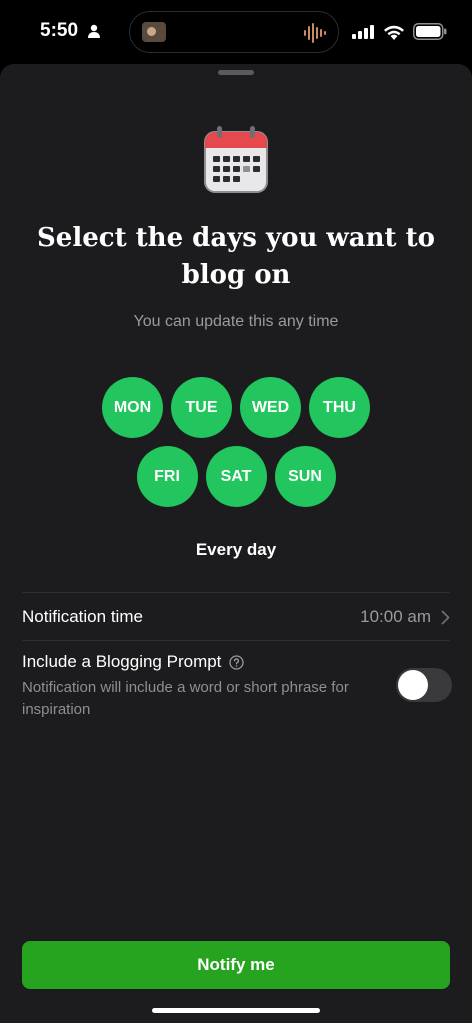  What do you see at coordinates (363, 32) in the screenshot?
I see `signal-icon` at bounding box center [363, 32].